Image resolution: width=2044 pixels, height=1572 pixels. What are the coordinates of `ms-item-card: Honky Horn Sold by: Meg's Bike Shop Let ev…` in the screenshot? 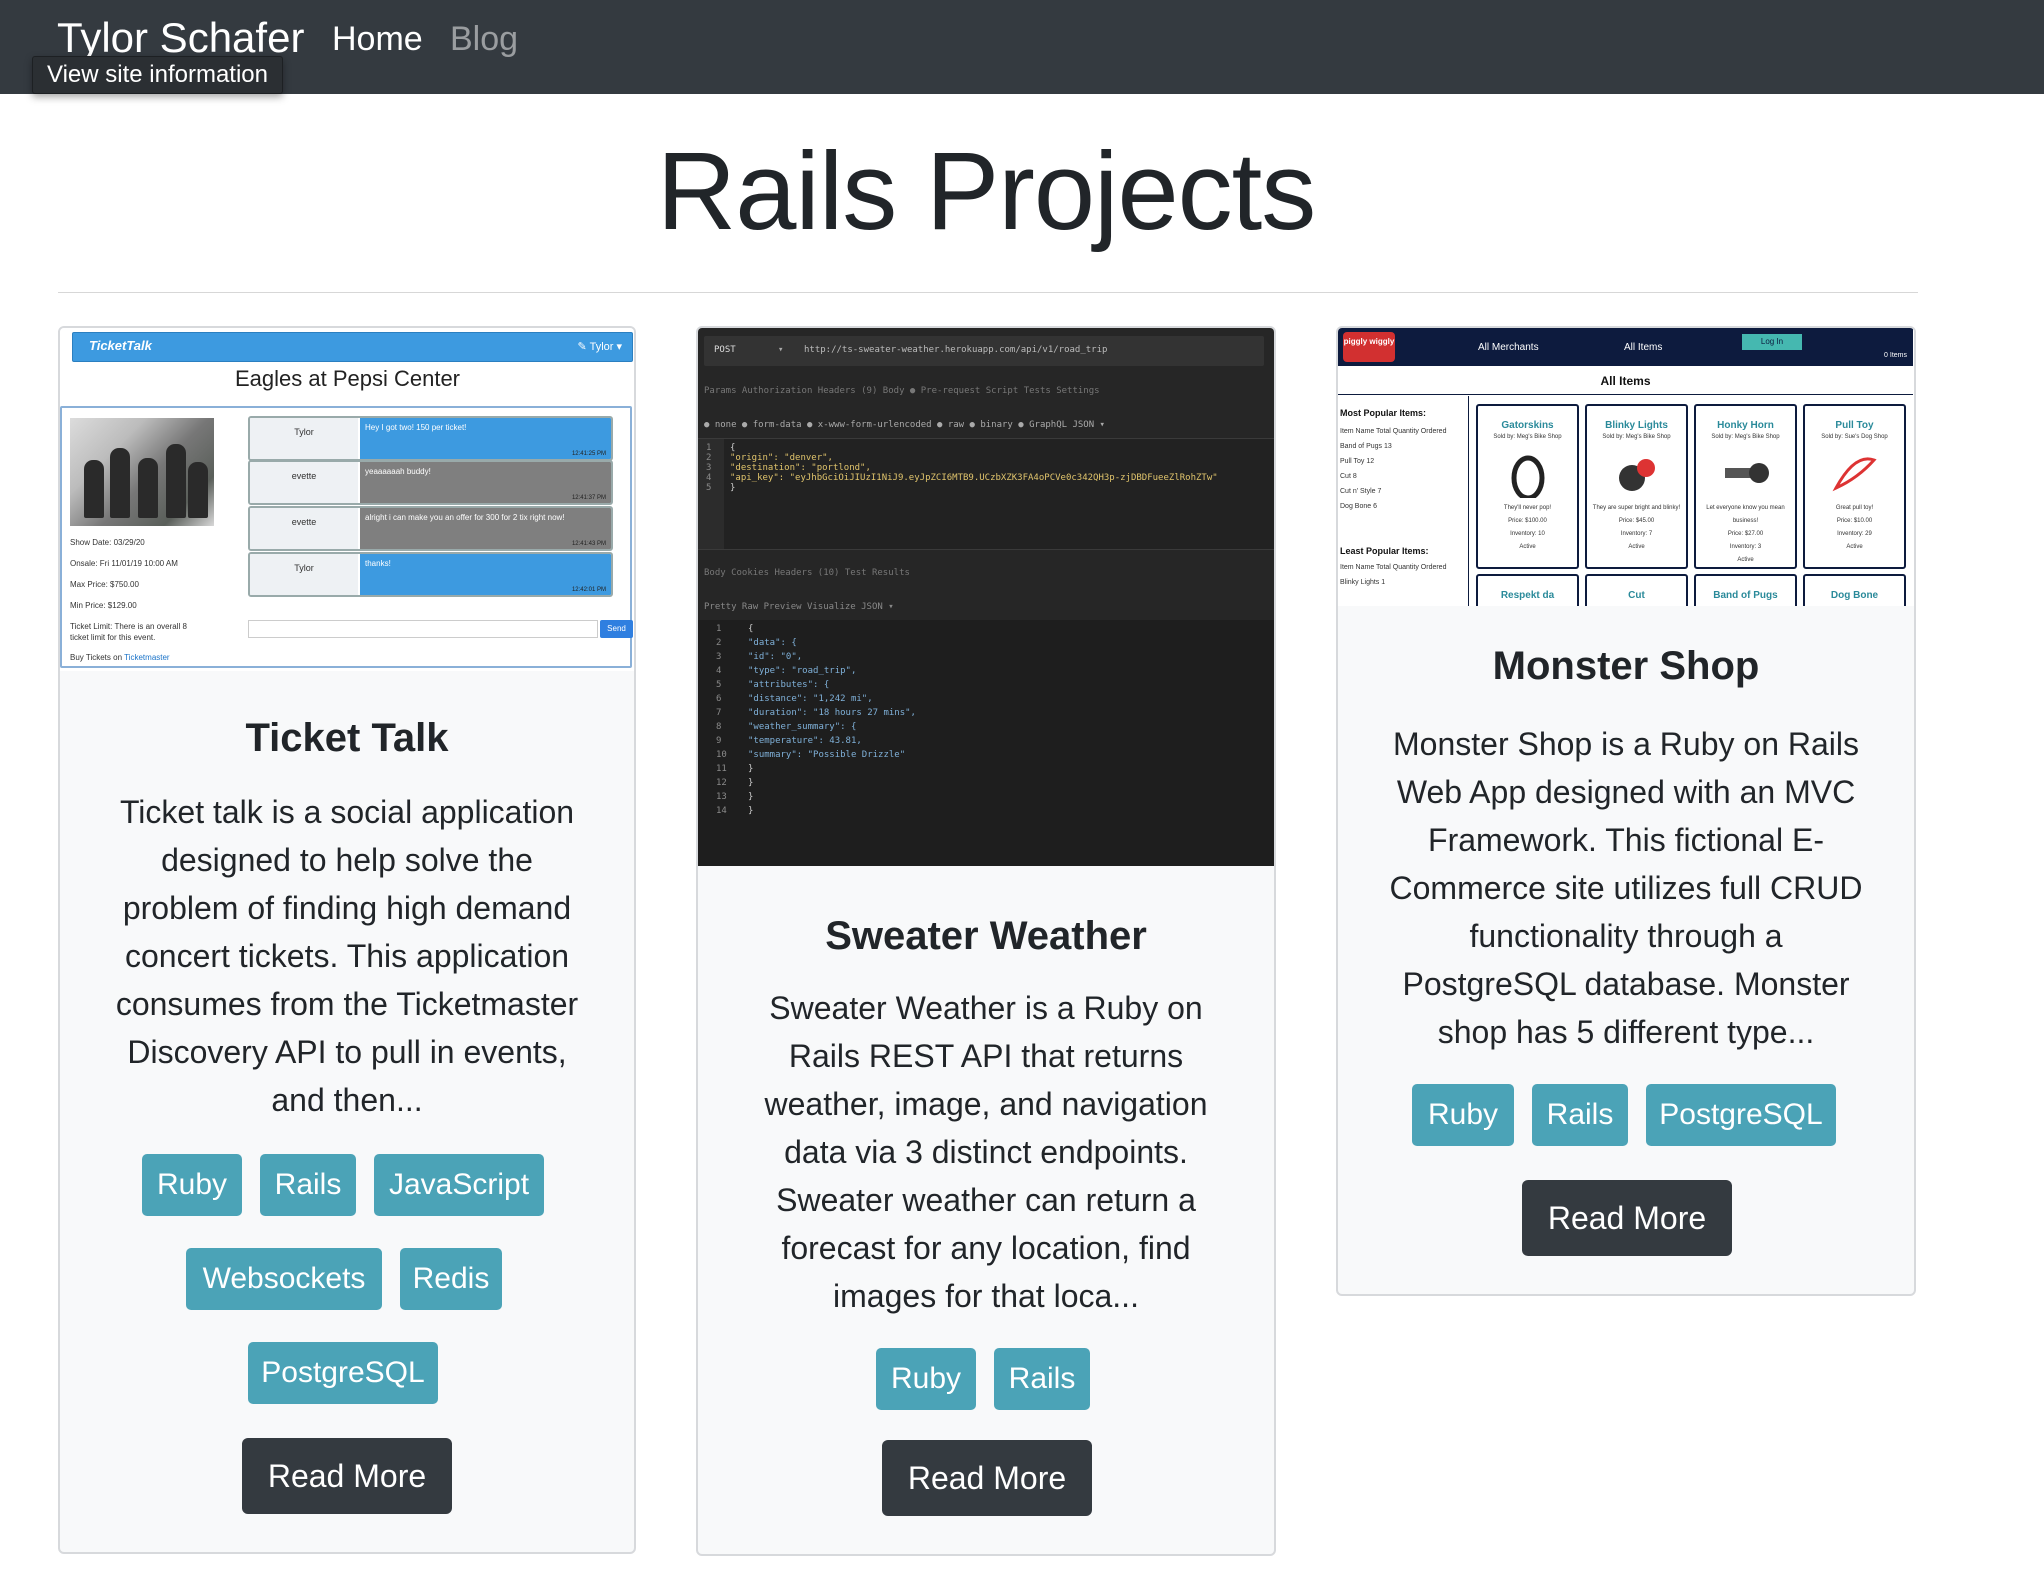 It's located at (1745, 486).